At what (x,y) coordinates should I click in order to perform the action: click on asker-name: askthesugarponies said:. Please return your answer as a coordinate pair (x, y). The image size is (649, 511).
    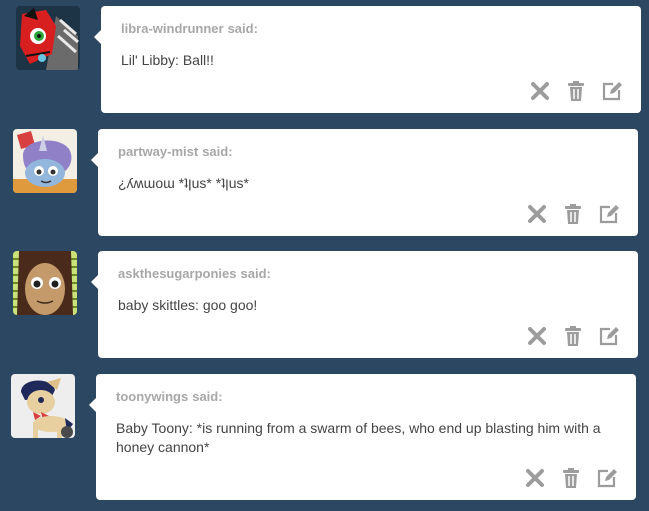
    Looking at the image, I should click on (194, 273).